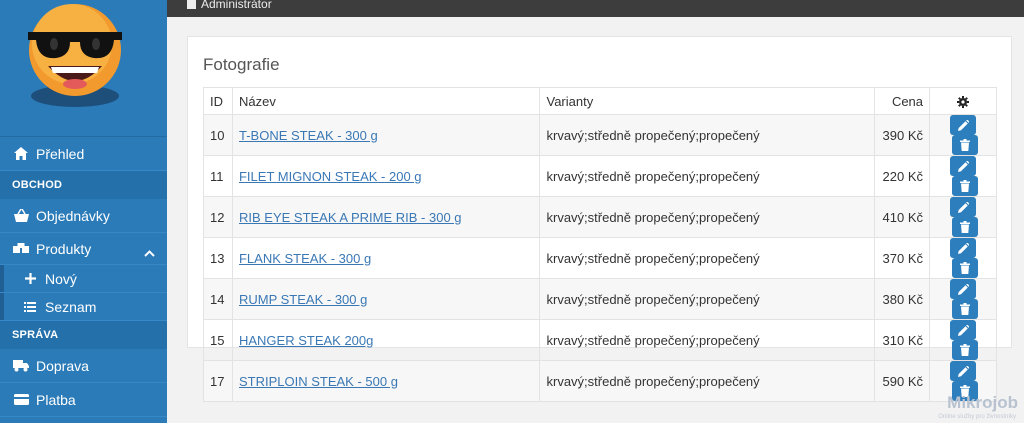  What do you see at coordinates (218, 258) in the screenshot?
I see `cell-id: 13` at bounding box center [218, 258].